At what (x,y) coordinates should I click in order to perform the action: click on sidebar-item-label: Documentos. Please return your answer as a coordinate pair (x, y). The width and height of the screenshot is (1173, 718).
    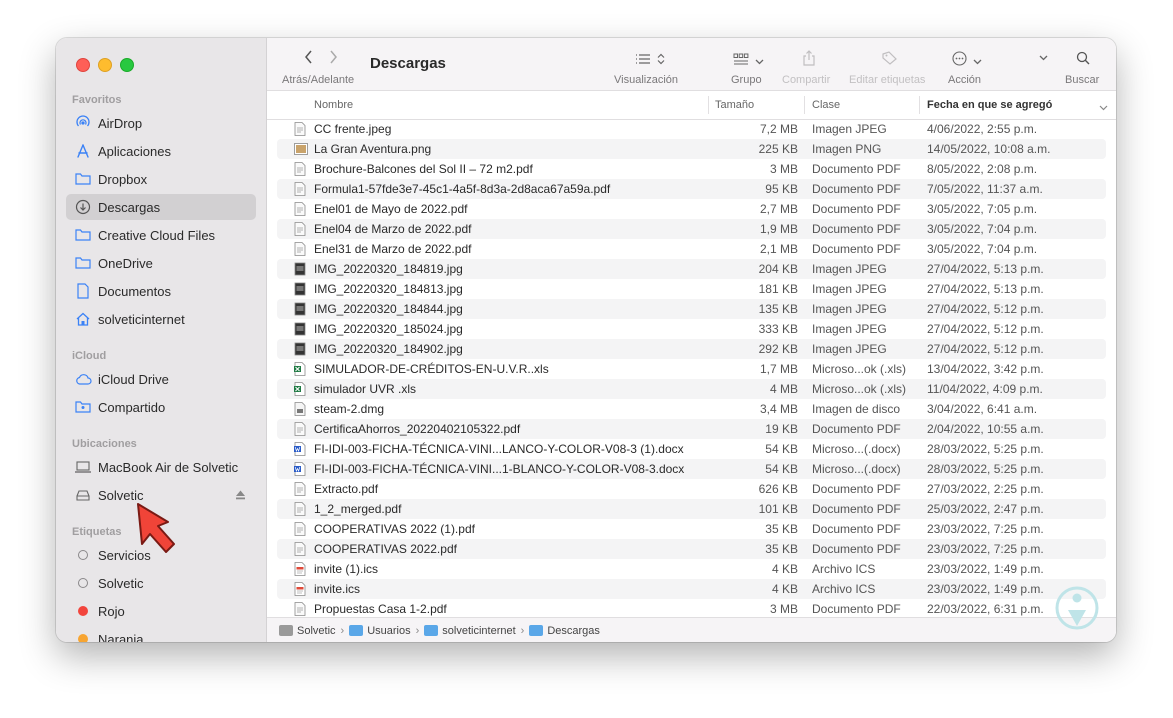
    Looking at the image, I should click on (134, 291).